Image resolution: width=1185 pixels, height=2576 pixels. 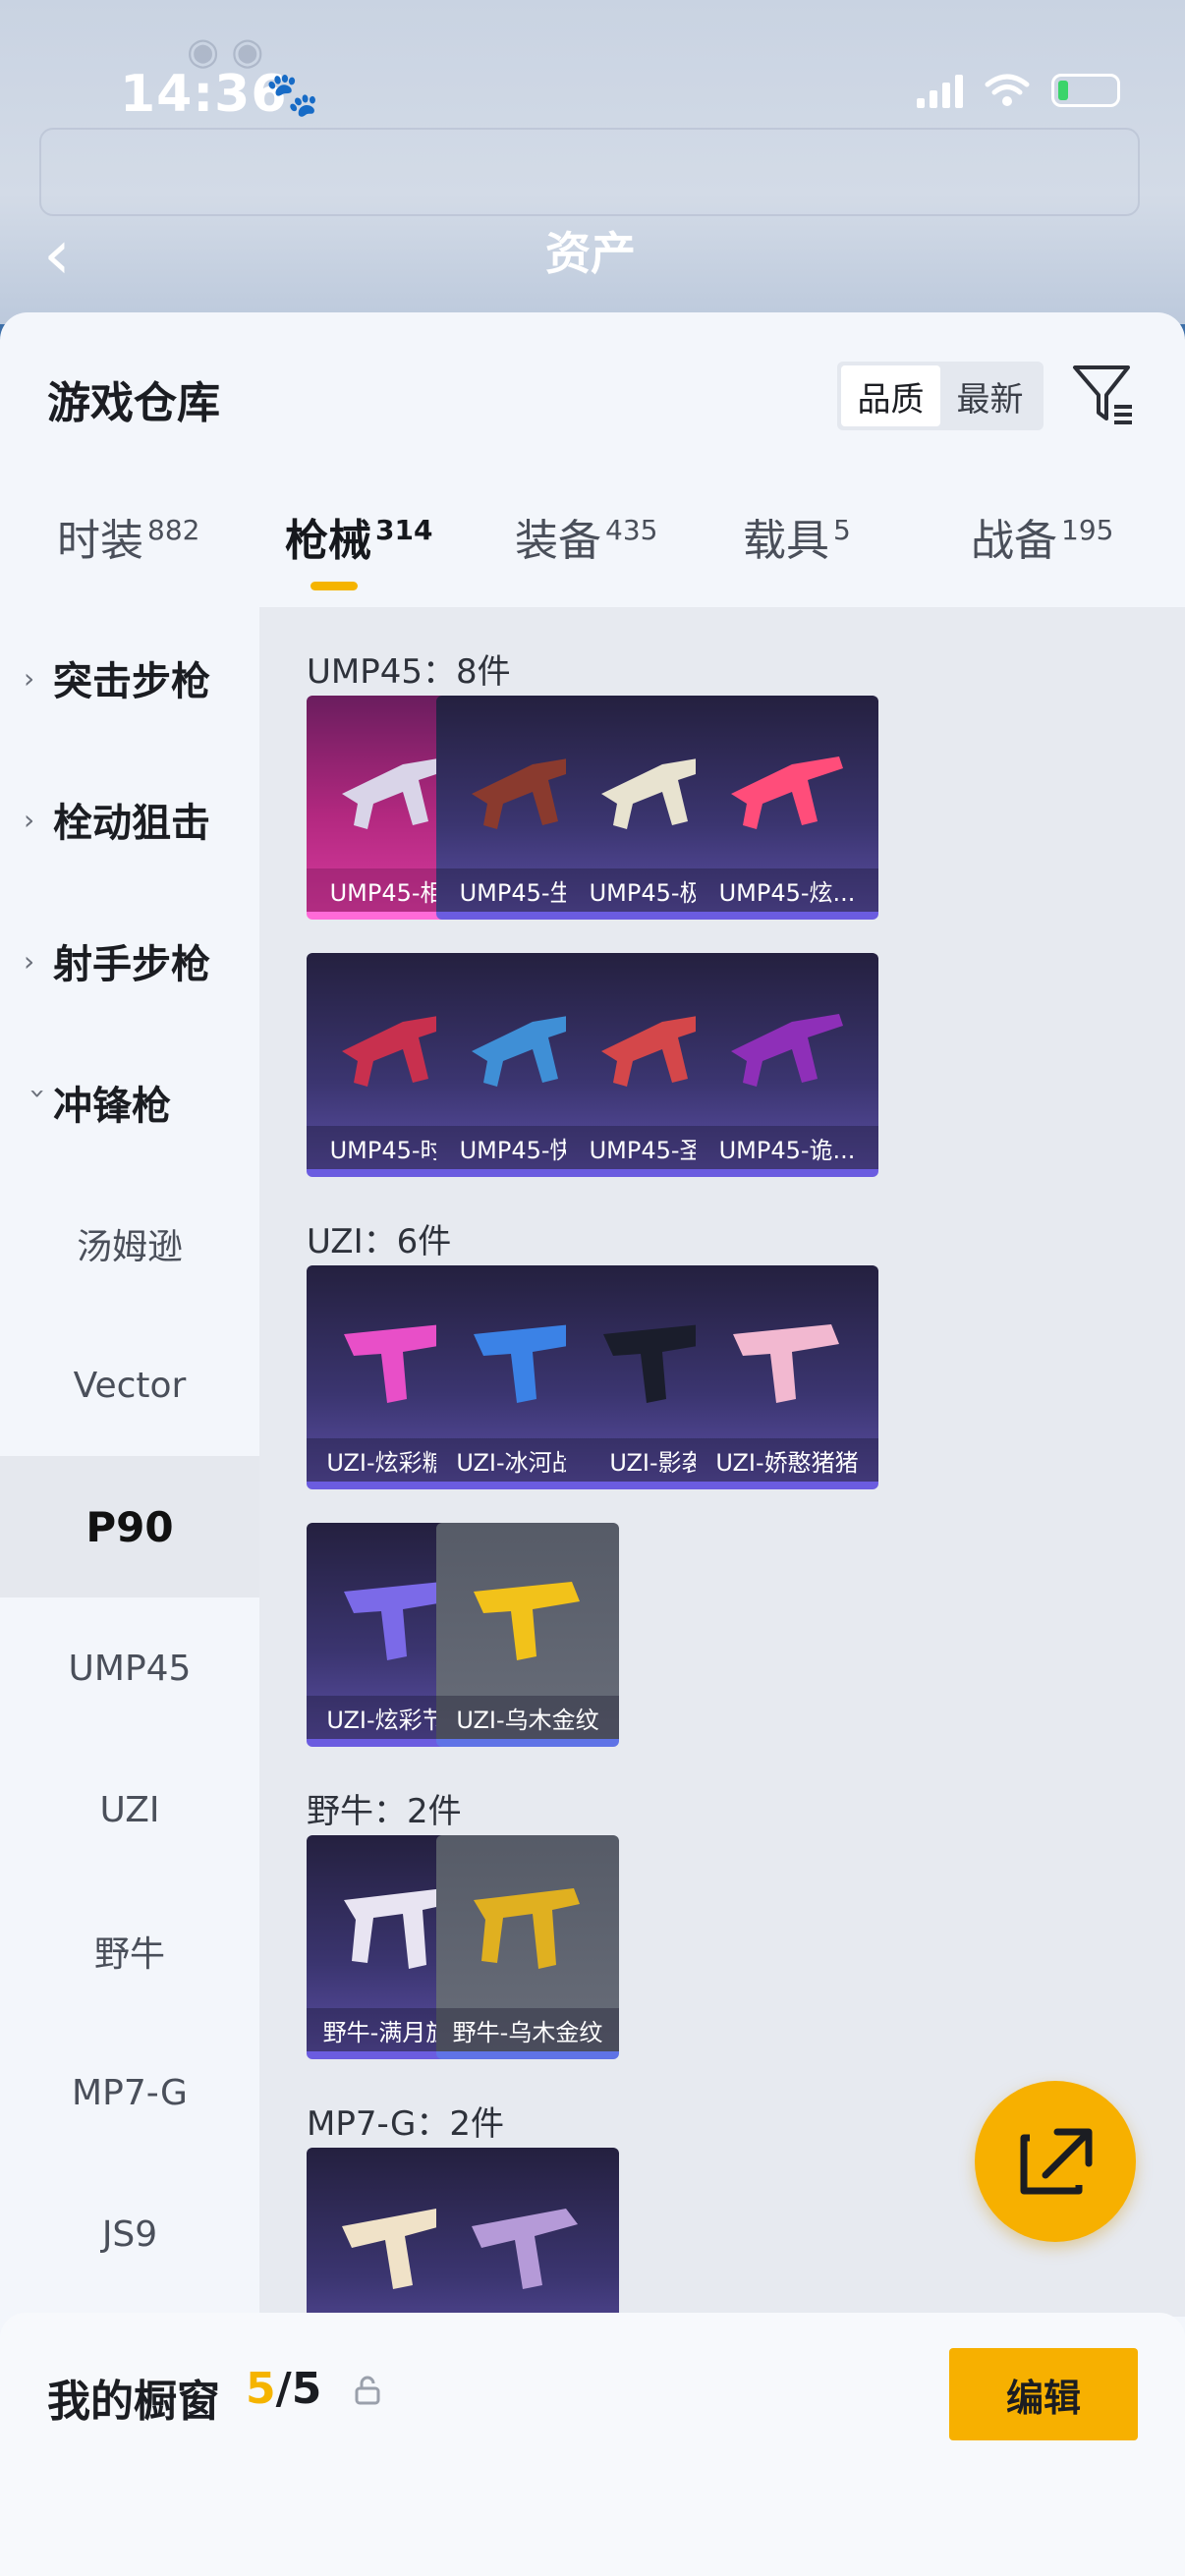 I want to click on showcase-bar: 我的橱窗 5/5 编辑, so click(x=592, y=2444).